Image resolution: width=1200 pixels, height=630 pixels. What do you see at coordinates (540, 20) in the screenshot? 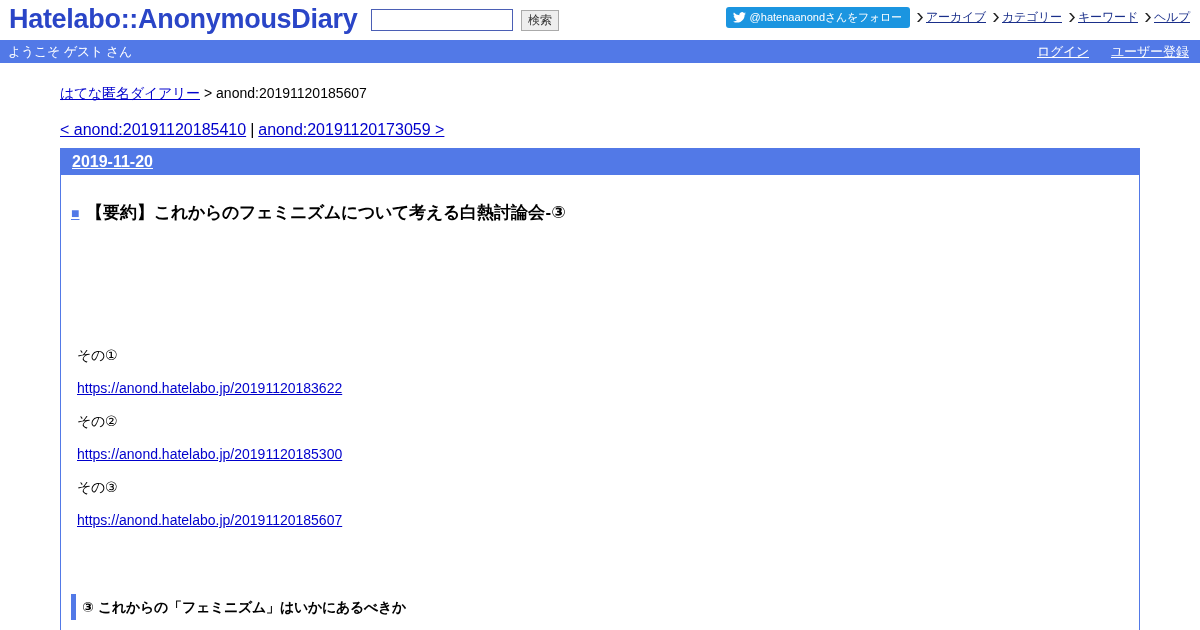
I see `search-button: 検索` at bounding box center [540, 20].